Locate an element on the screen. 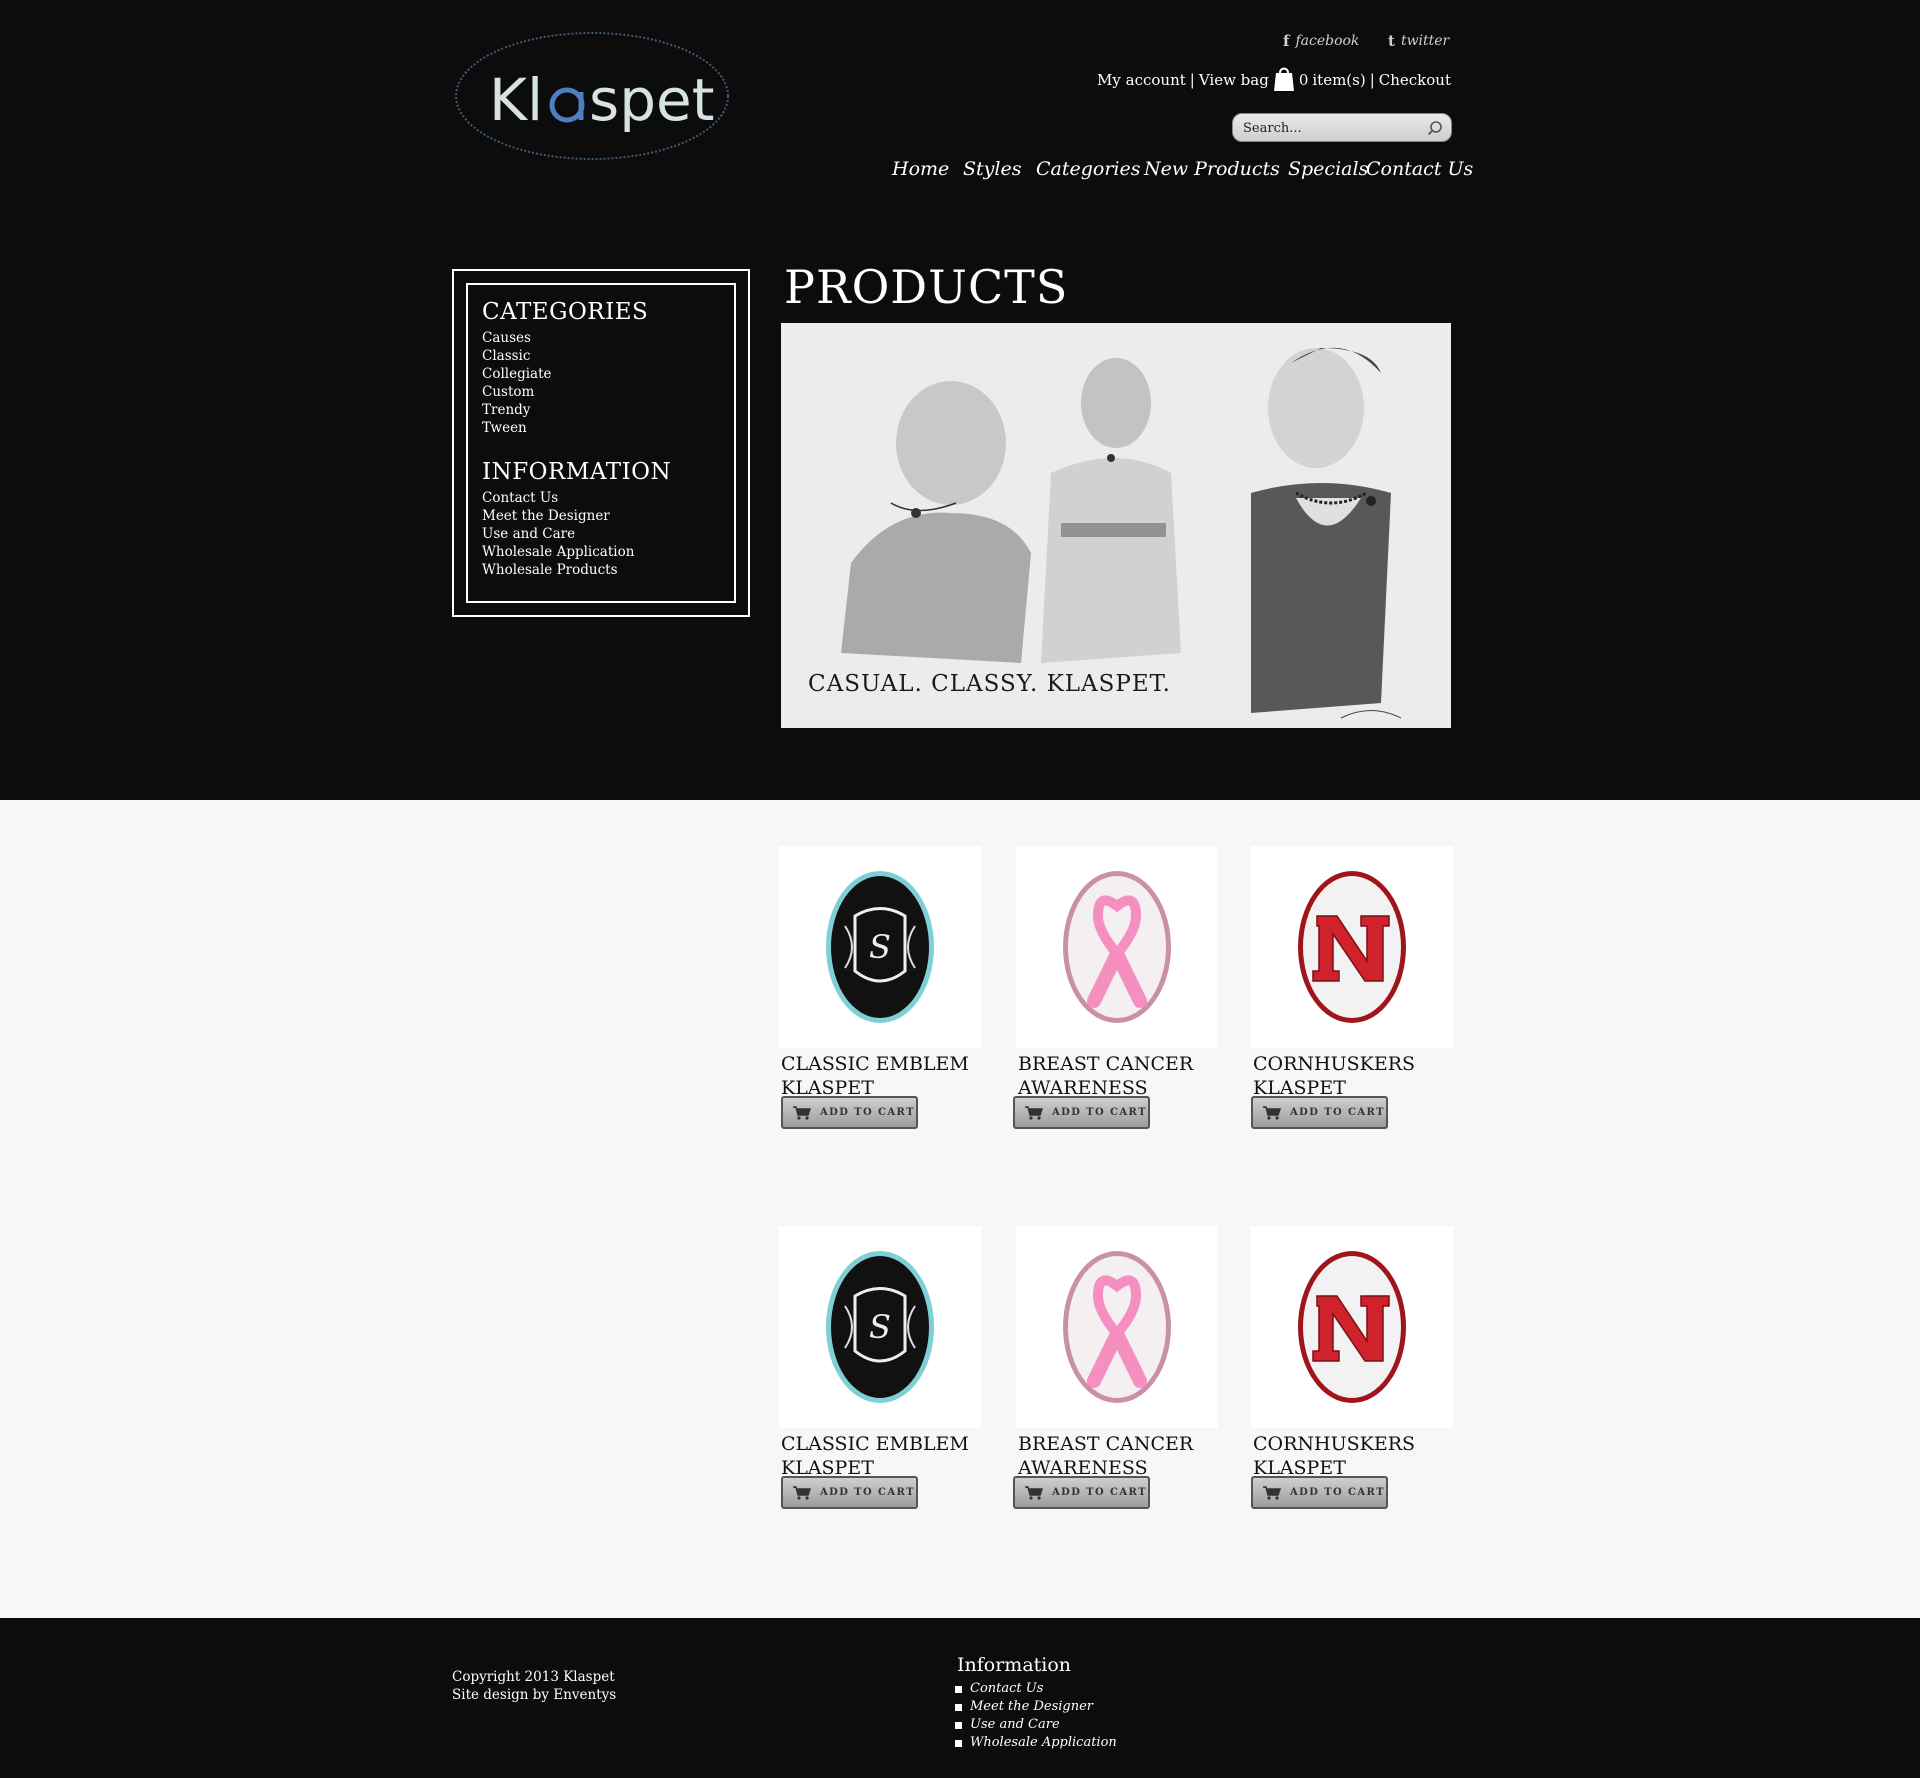 This screenshot has height=1778, width=1920. search-icon is located at coordinates (1435, 128).